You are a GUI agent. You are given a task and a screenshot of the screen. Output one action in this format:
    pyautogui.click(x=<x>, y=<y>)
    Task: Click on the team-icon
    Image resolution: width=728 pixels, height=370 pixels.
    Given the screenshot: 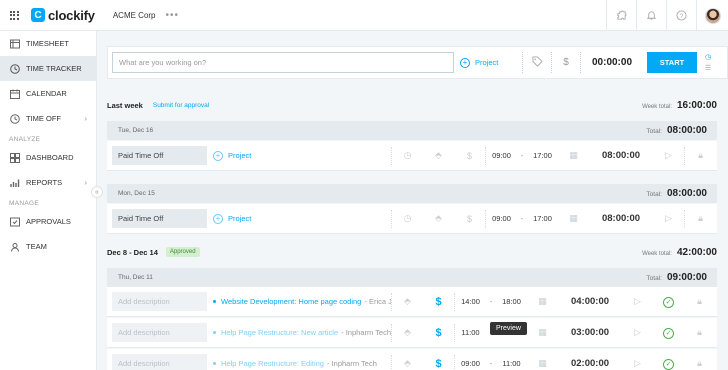 What is the action you would take?
    pyautogui.click(x=14, y=246)
    